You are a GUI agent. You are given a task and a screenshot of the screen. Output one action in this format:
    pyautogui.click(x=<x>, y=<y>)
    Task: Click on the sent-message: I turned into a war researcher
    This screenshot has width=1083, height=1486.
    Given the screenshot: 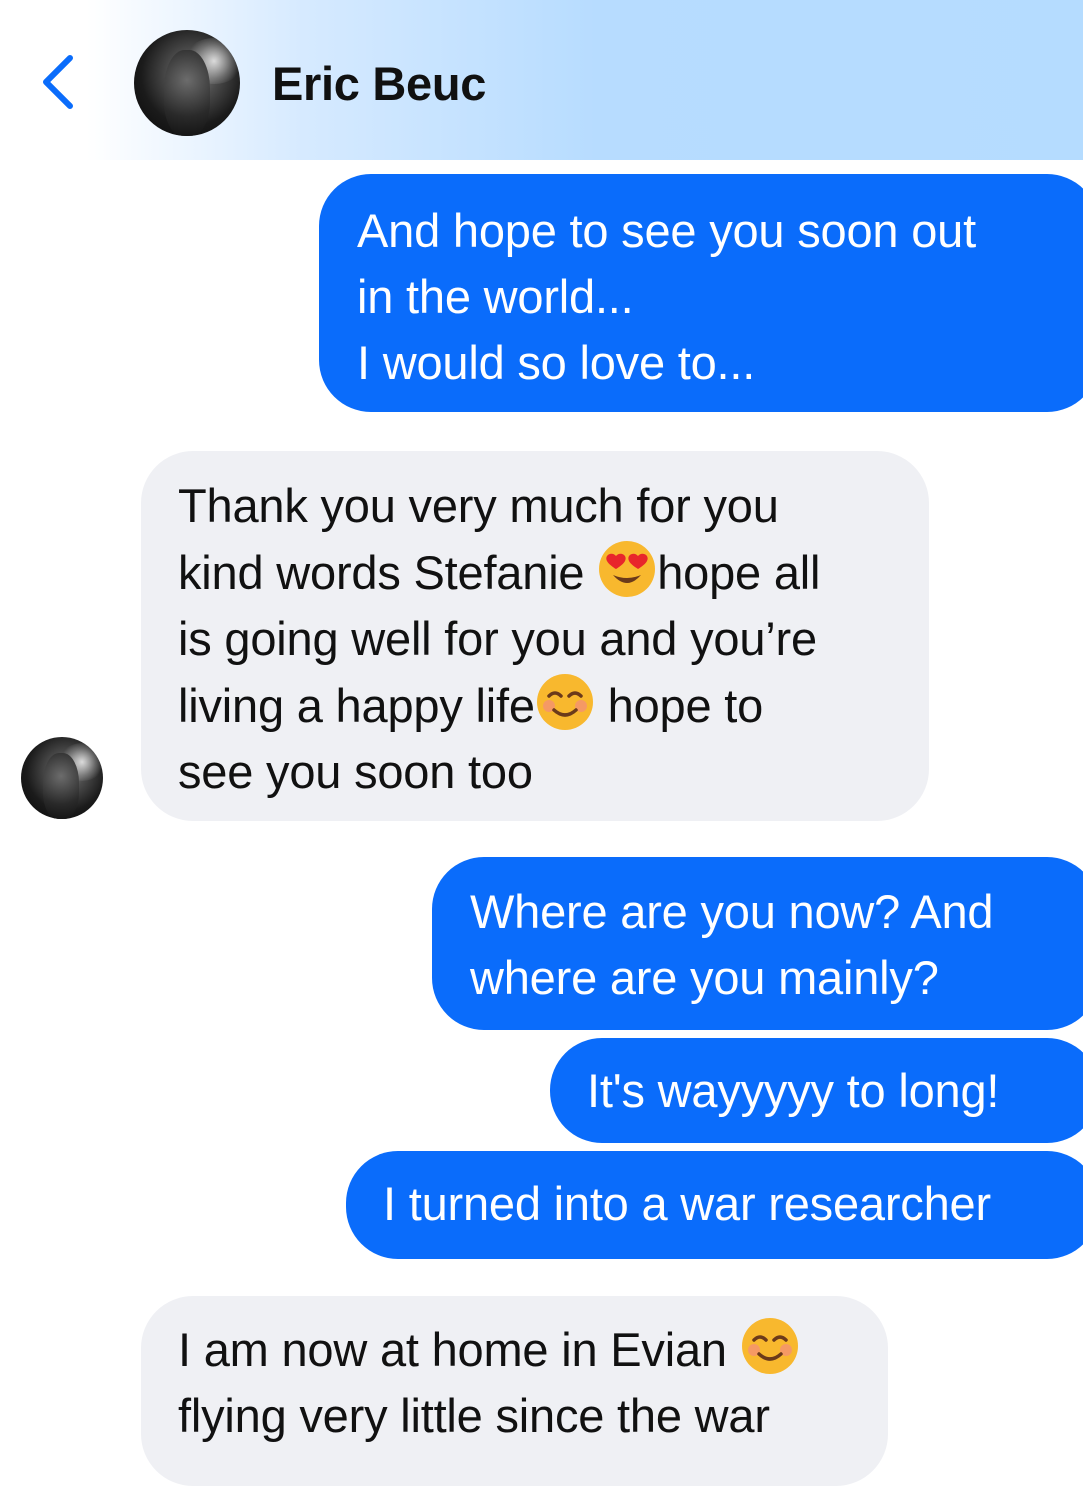 What is the action you would take?
    pyautogui.click(x=714, y=1205)
    